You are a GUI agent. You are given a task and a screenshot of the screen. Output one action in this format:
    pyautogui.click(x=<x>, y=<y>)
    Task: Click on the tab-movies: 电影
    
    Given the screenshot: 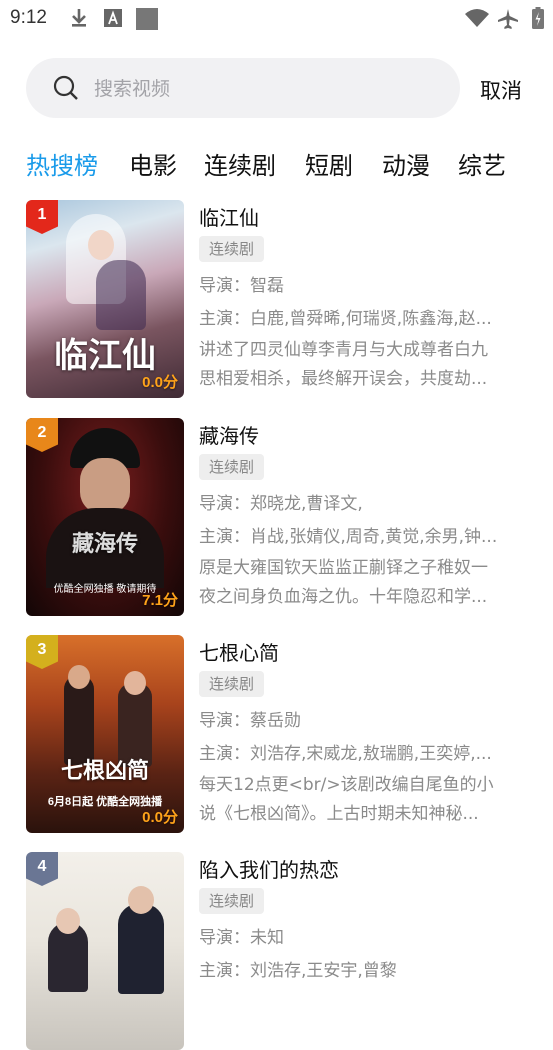 What is the action you would take?
    pyautogui.click(x=153, y=163)
    